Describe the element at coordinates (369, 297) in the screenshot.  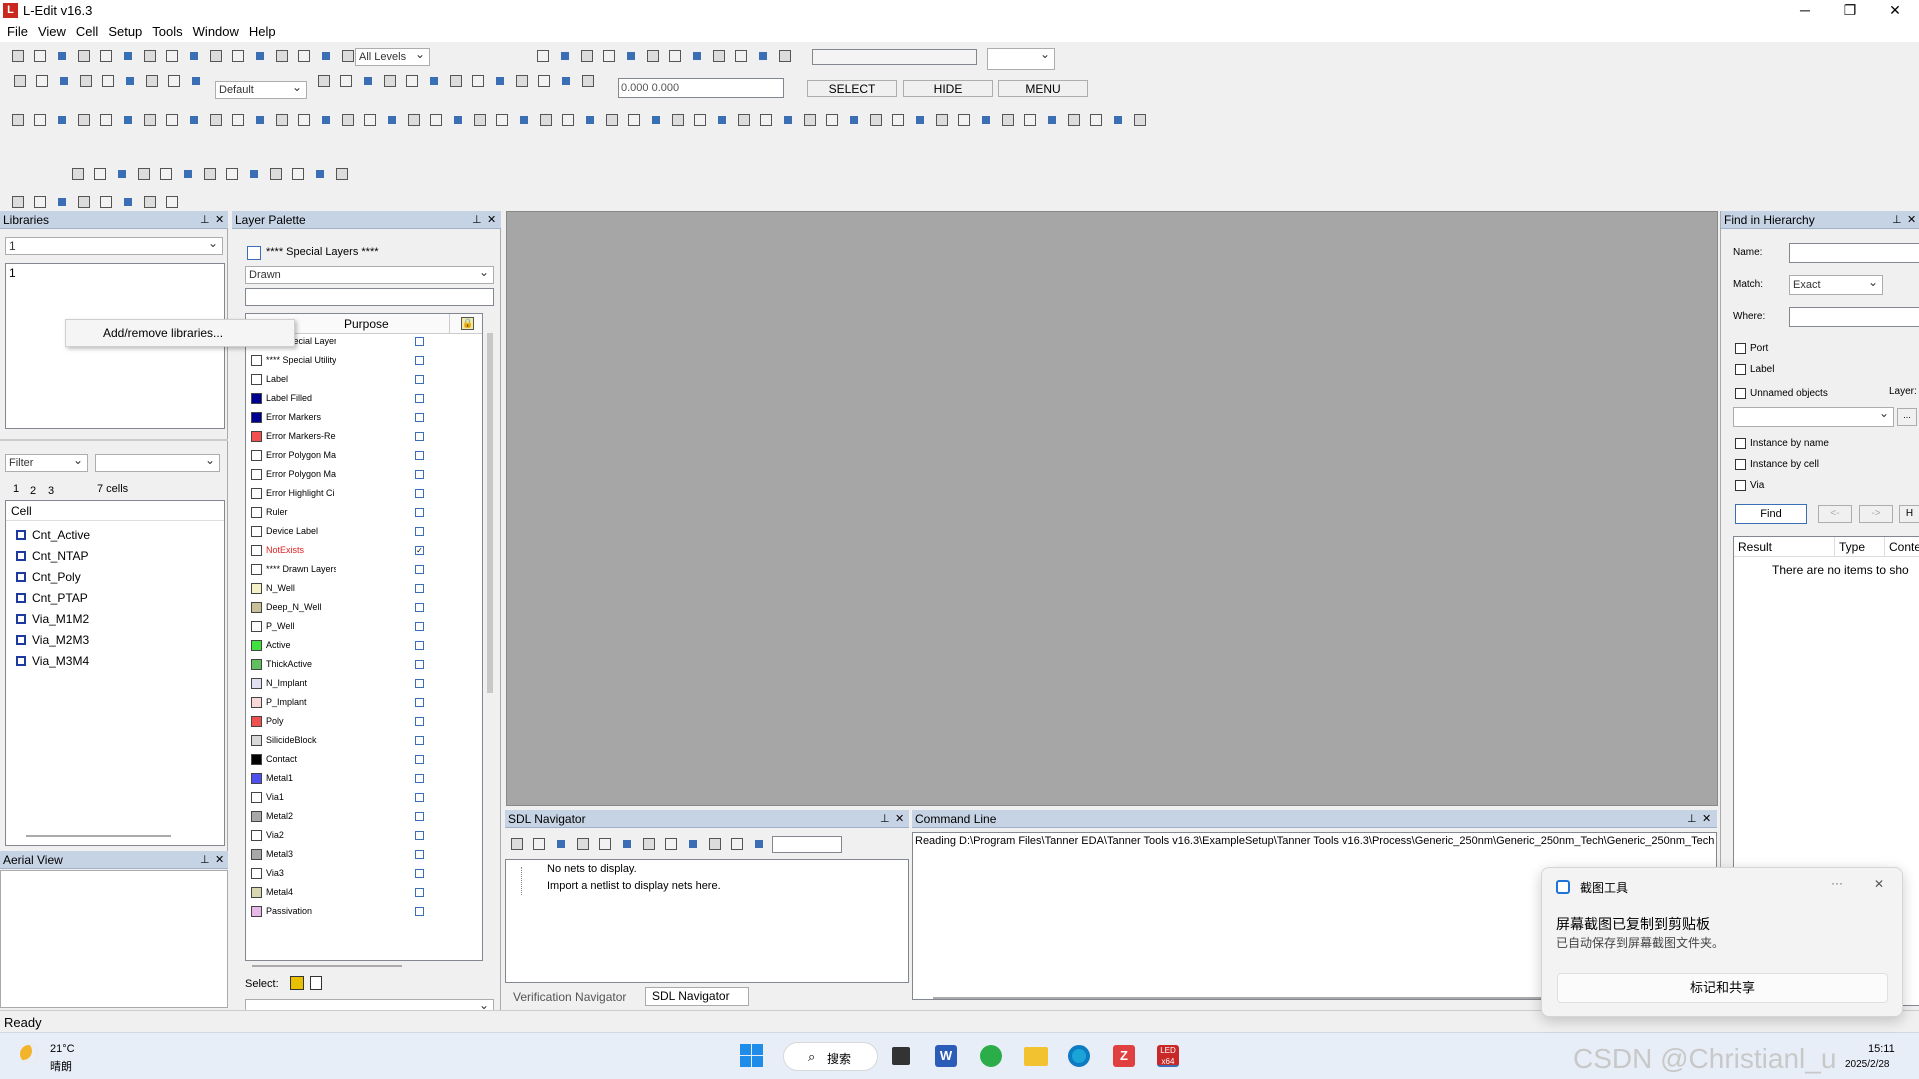
I see `layer-filter-field` at that location.